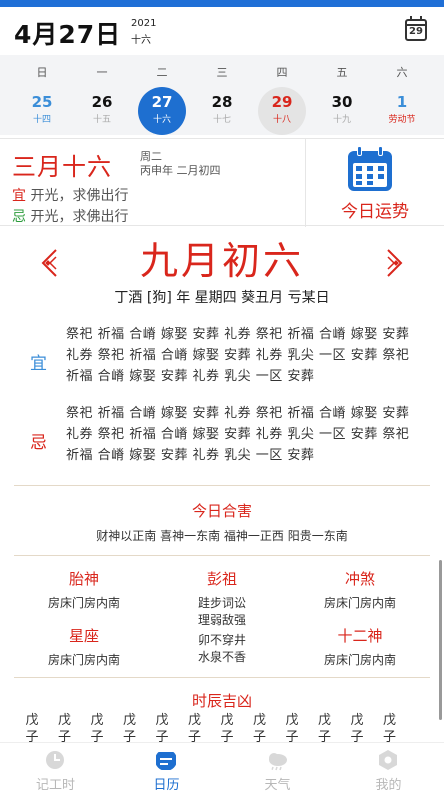 This screenshot has height=794, width=444. I want to click on current-date: 4月27日, so click(67, 33).